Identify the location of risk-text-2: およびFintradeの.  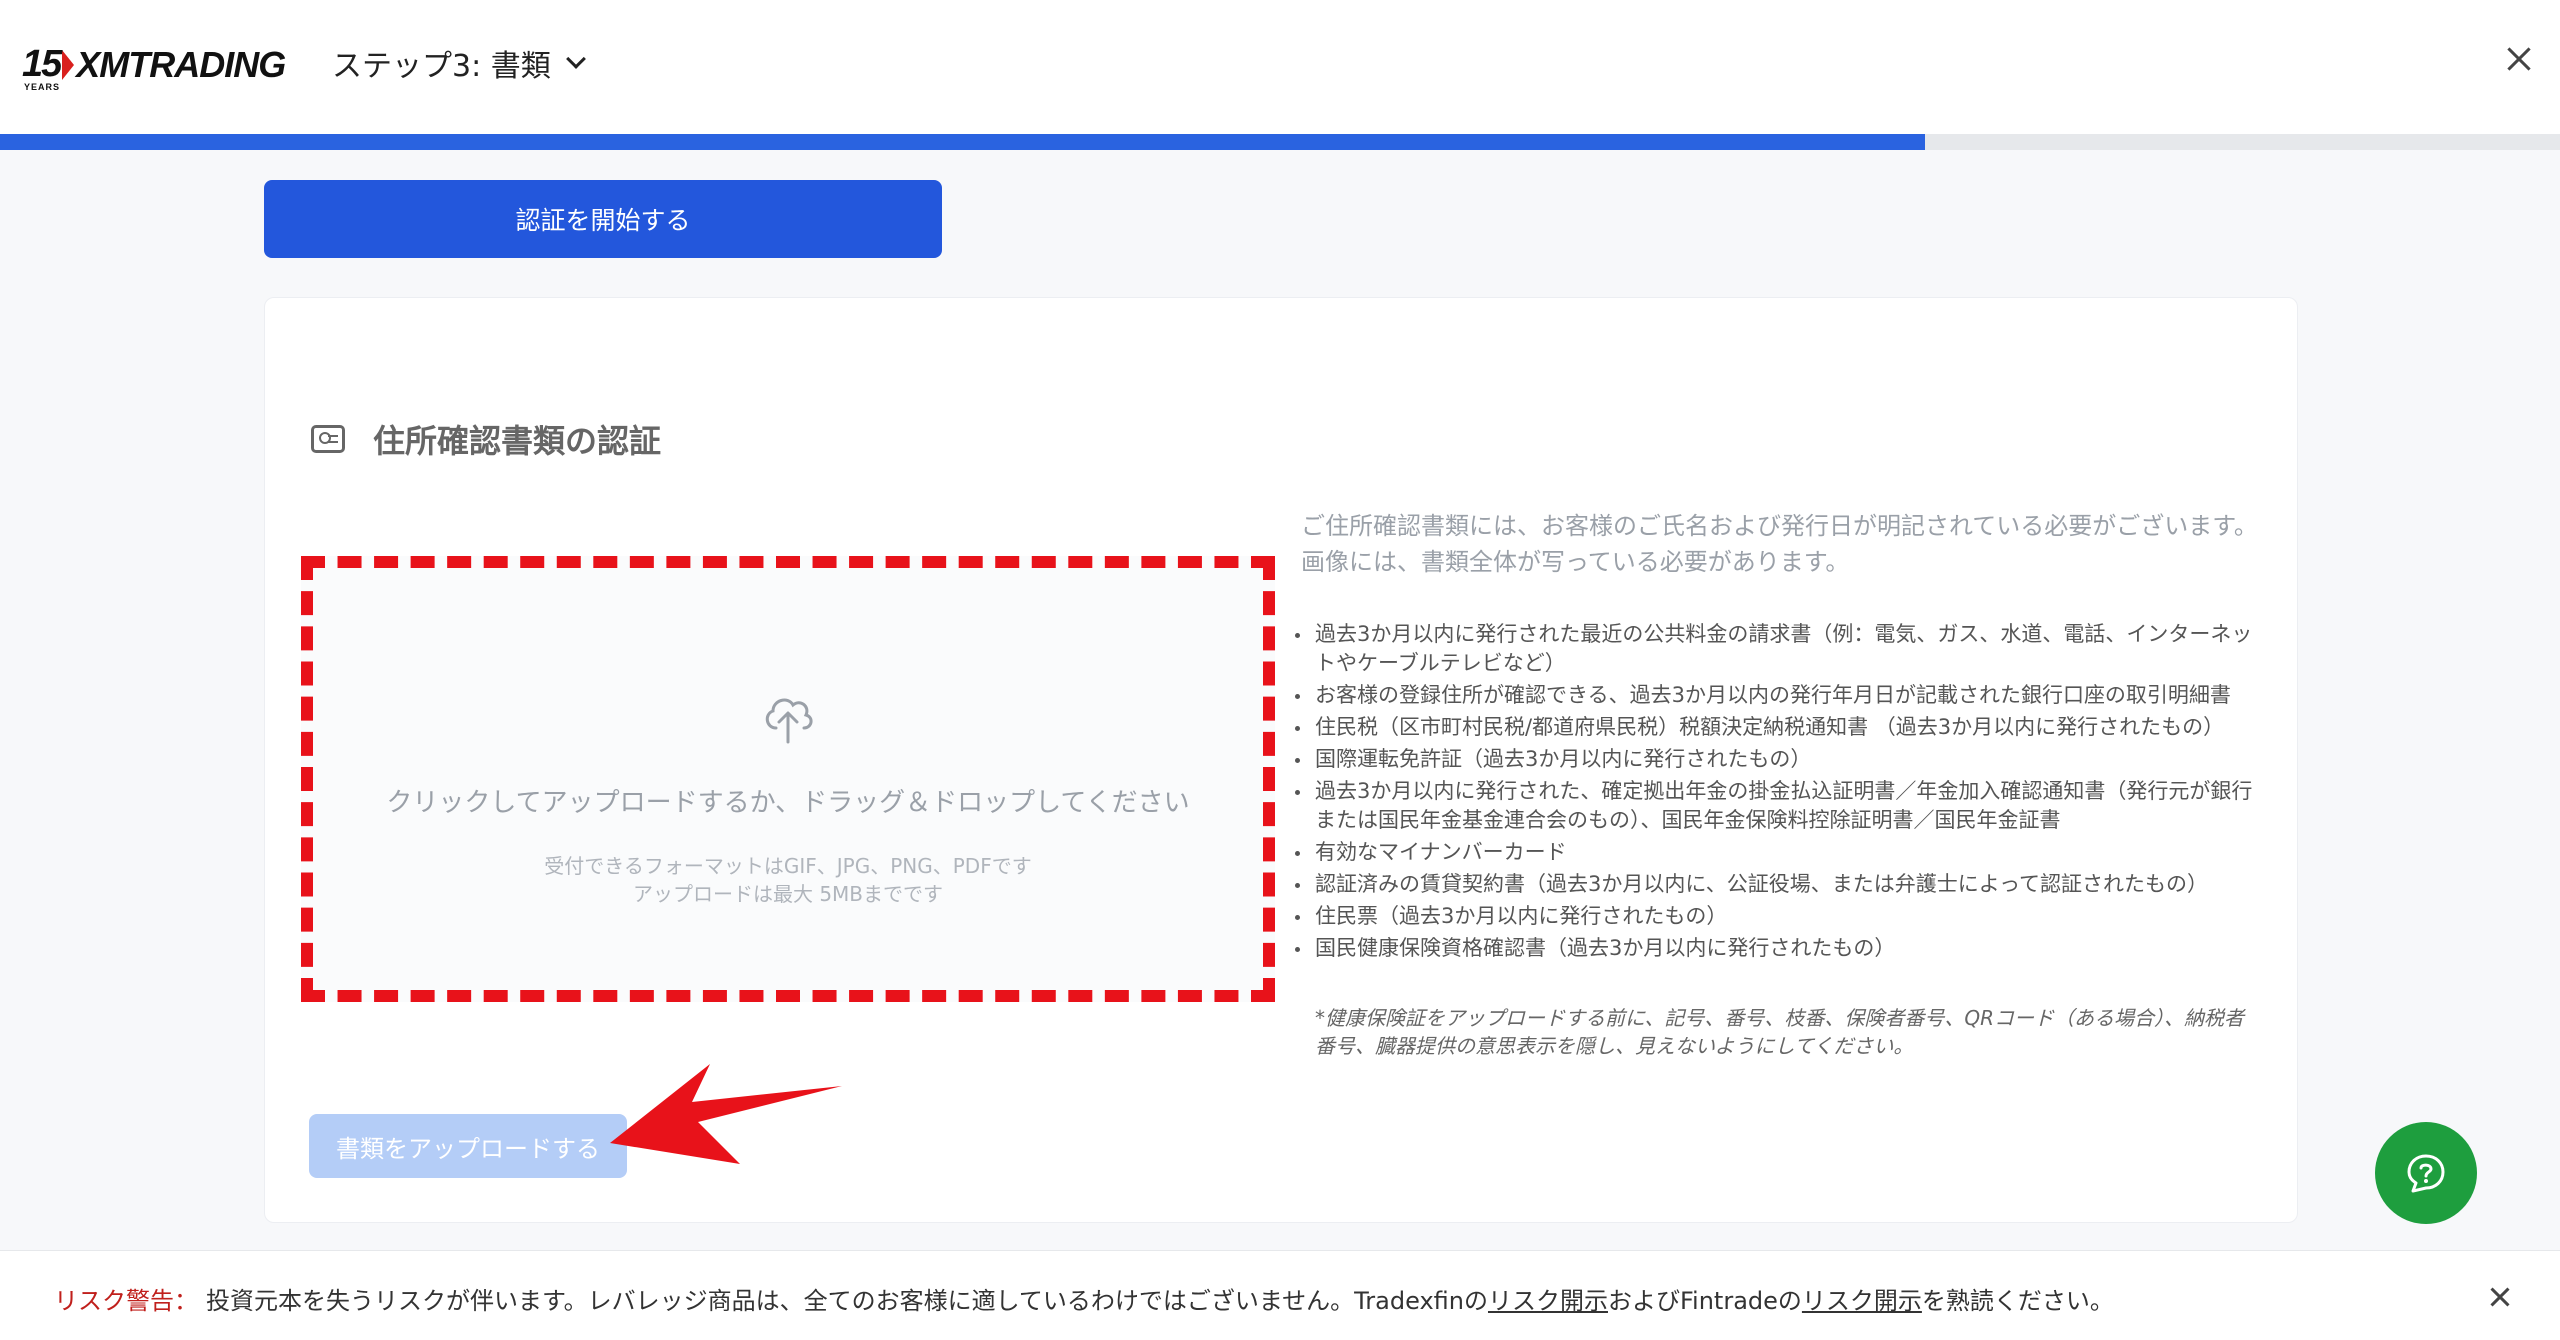
(1704, 1301).